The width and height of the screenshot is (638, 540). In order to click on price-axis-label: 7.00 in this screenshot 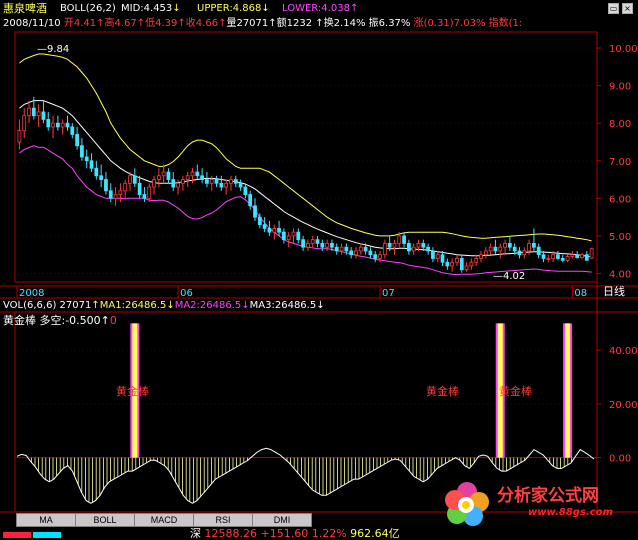, I will do `click(620, 162)`.